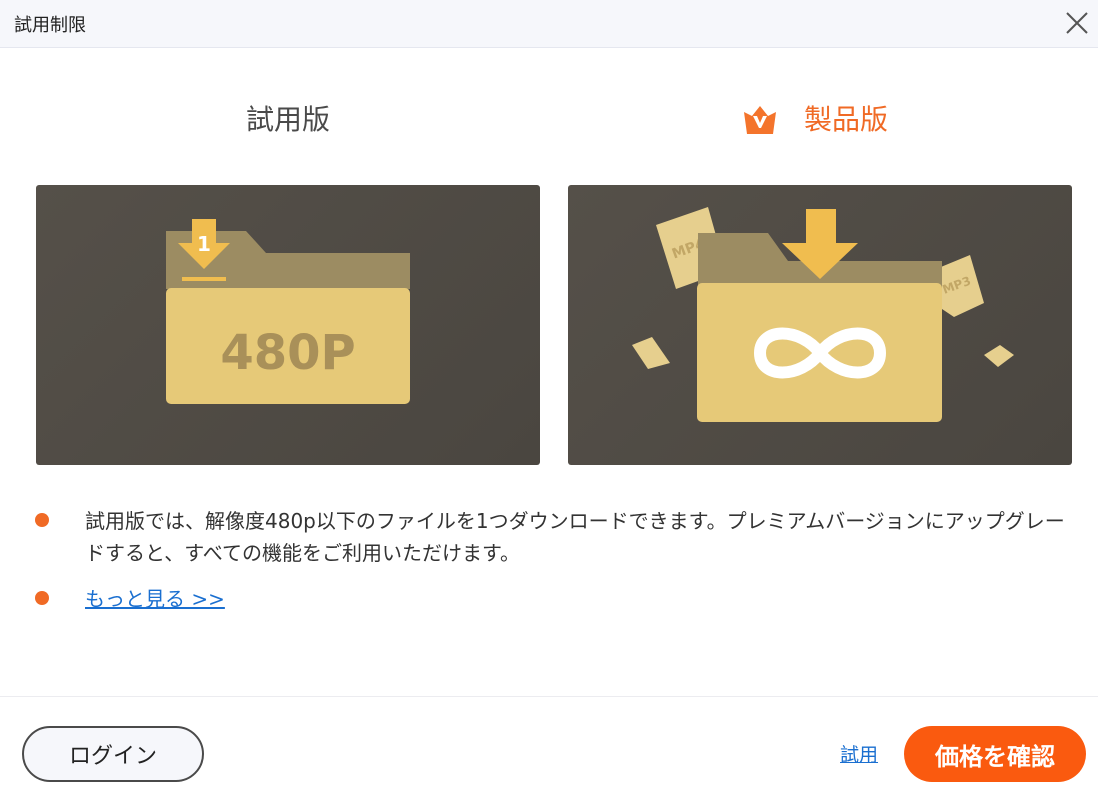  I want to click on list-item: もっと見る >>, so click(550, 599).